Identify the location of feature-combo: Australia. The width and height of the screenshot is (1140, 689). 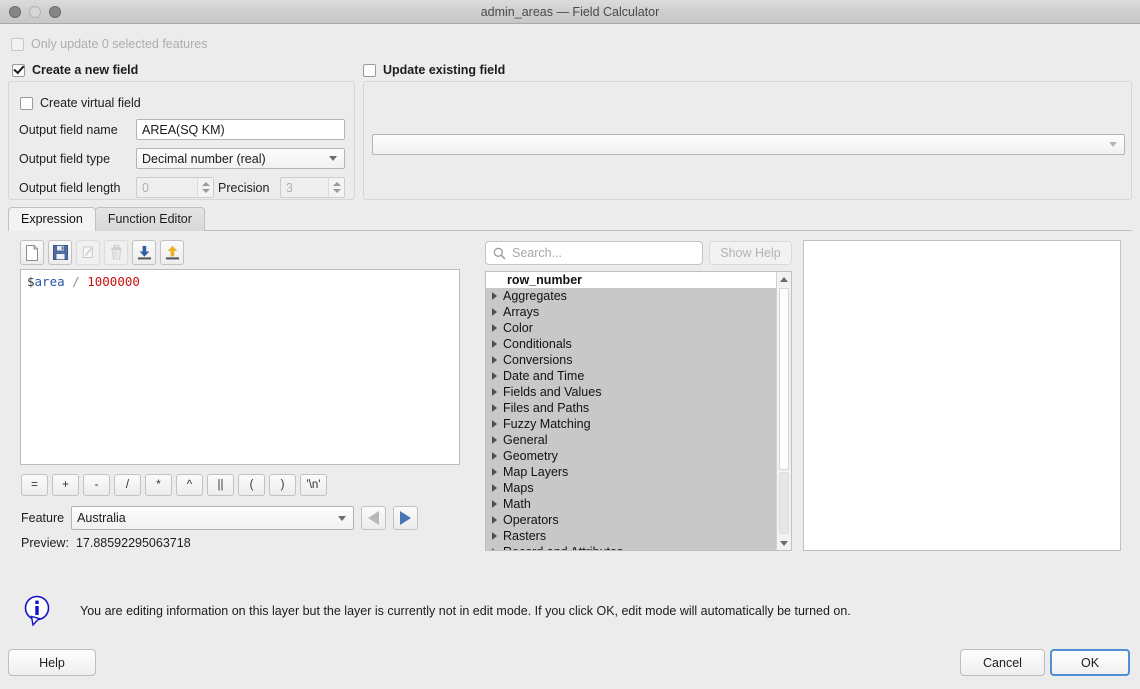
(213, 518).